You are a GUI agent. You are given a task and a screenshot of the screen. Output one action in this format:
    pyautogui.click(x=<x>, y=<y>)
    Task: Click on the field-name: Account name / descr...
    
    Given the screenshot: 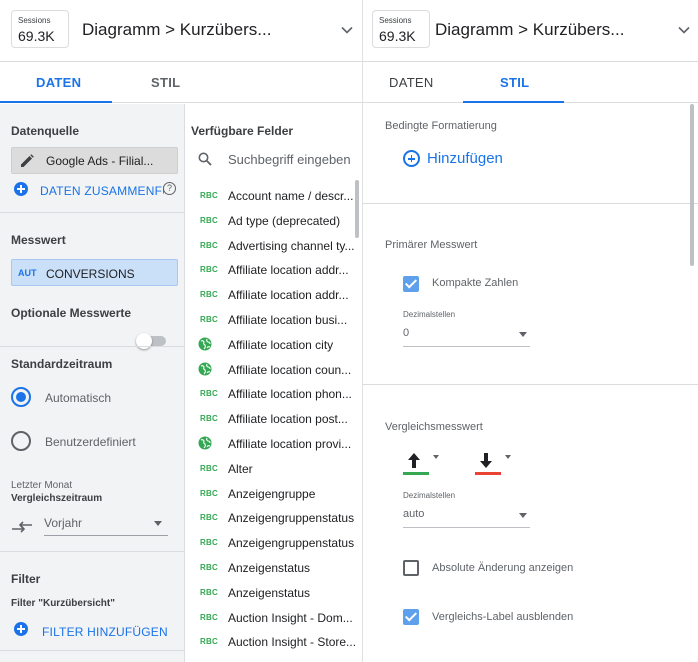 What is the action you would take?
    pyautogui.click(x=291, y=196)
    